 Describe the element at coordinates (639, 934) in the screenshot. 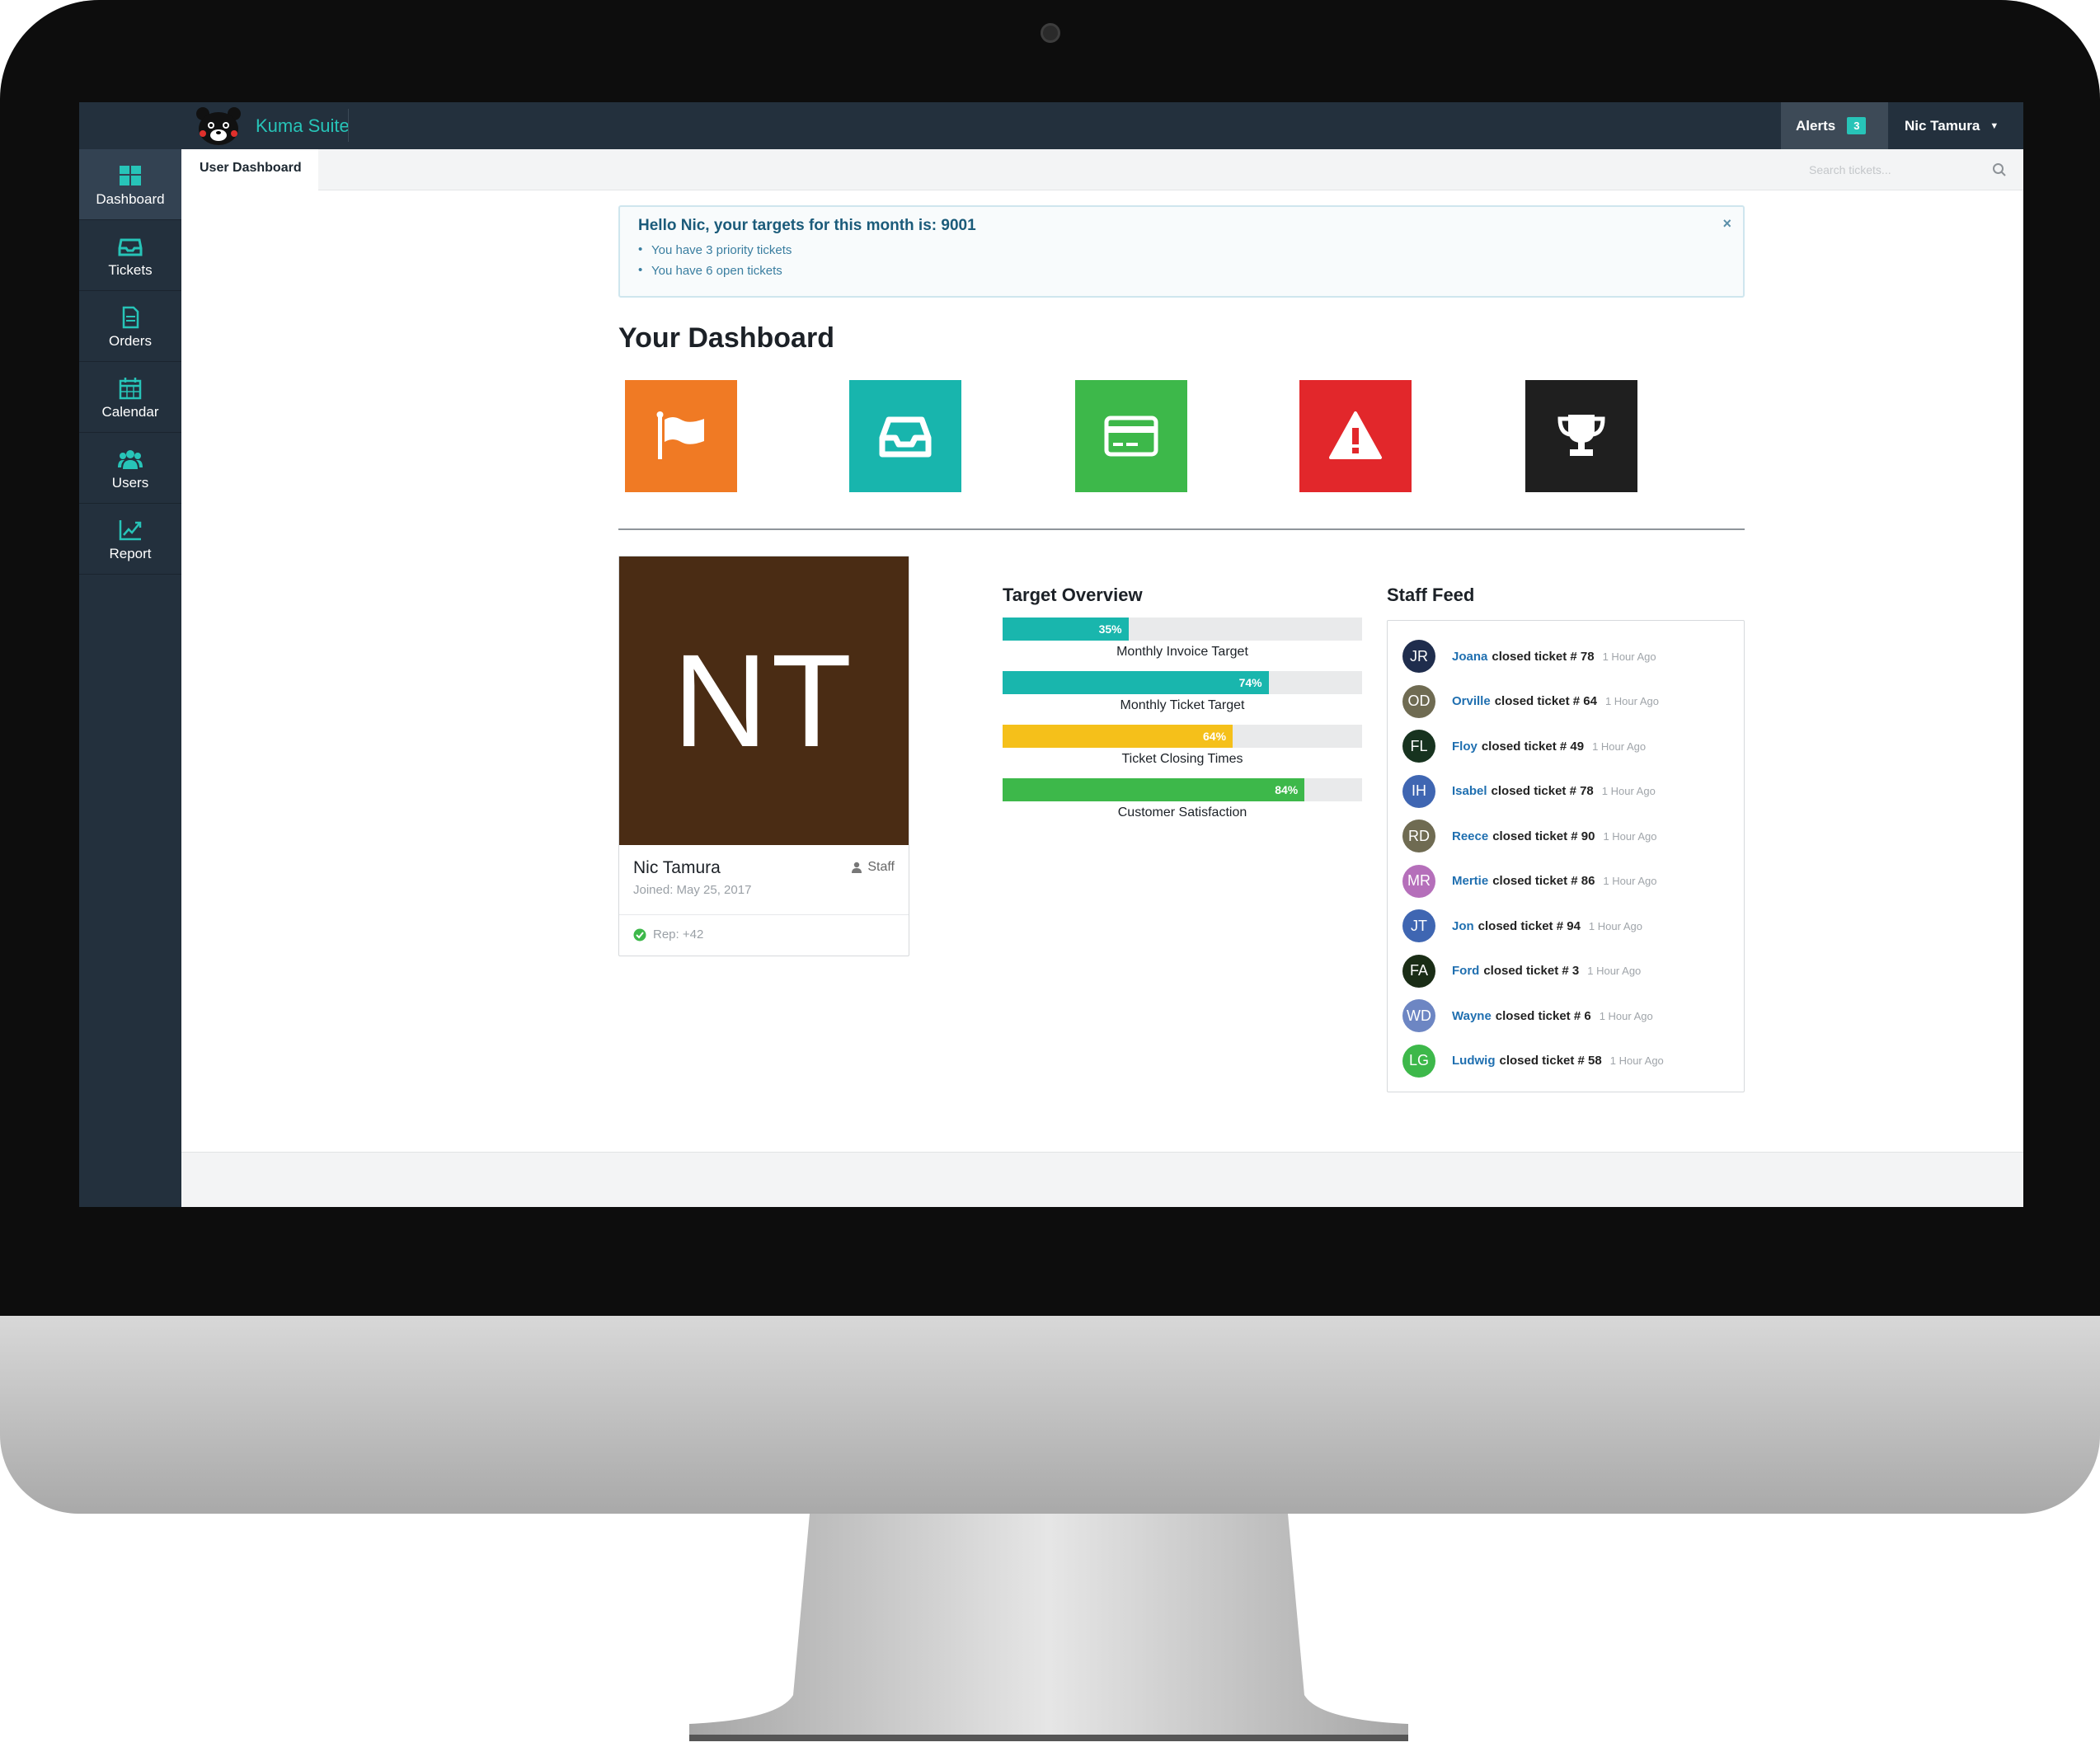

I see `check-circle-icon` at that location.